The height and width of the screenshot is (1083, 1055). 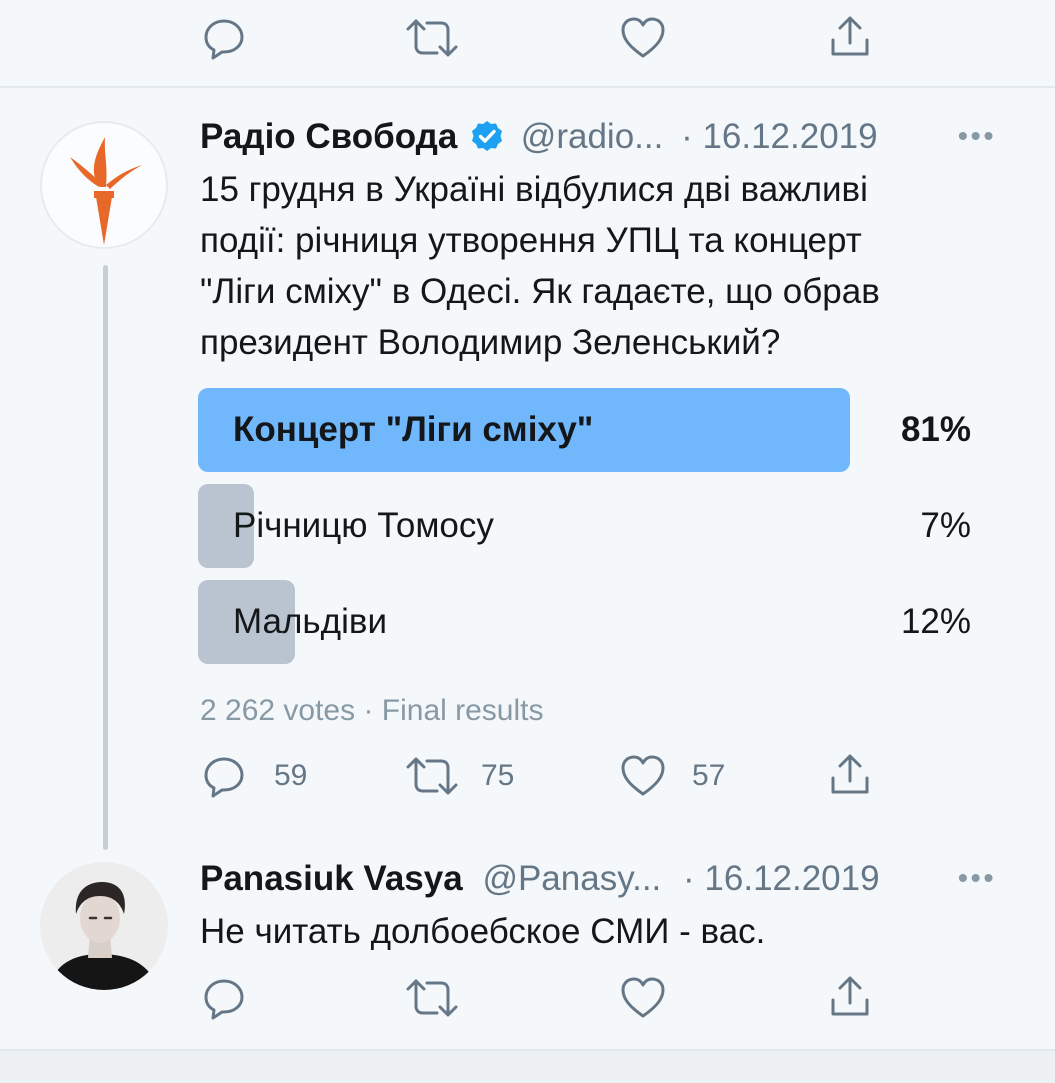 What do you see at coordinates (291, 775) in the screenshot?
I see `reply-count: 59` at bounding box center [291, 775].